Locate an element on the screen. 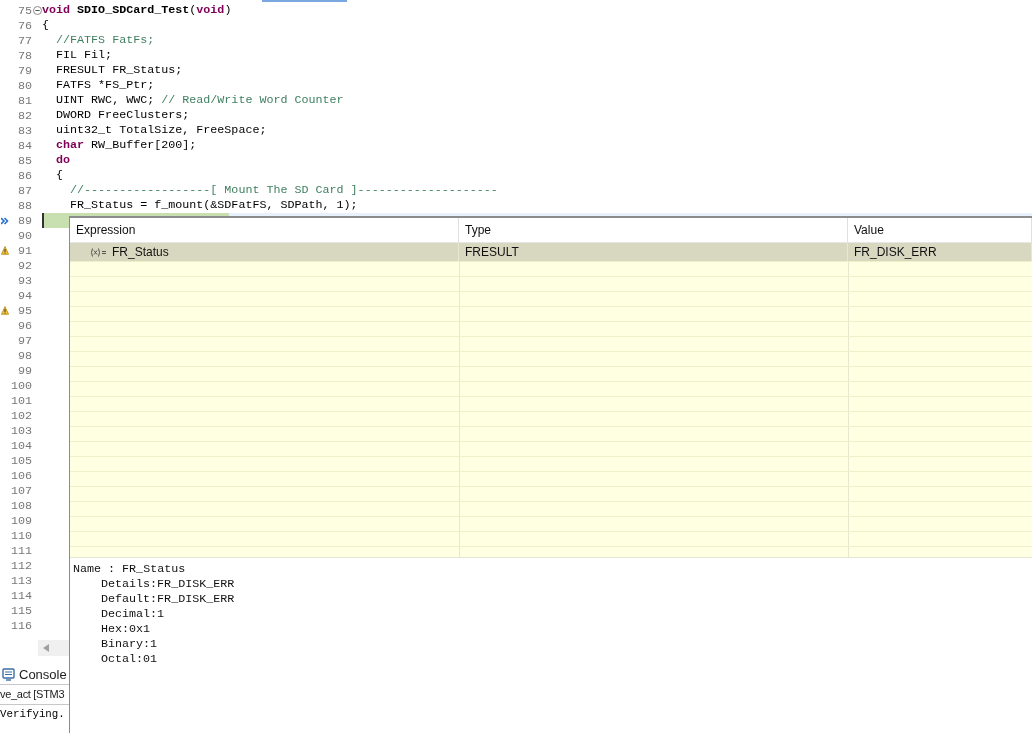 Image resolution: width=1032 pixels, height=733 pixels. detail-line: Hex:0x1 is located at coordinates (126, 629).